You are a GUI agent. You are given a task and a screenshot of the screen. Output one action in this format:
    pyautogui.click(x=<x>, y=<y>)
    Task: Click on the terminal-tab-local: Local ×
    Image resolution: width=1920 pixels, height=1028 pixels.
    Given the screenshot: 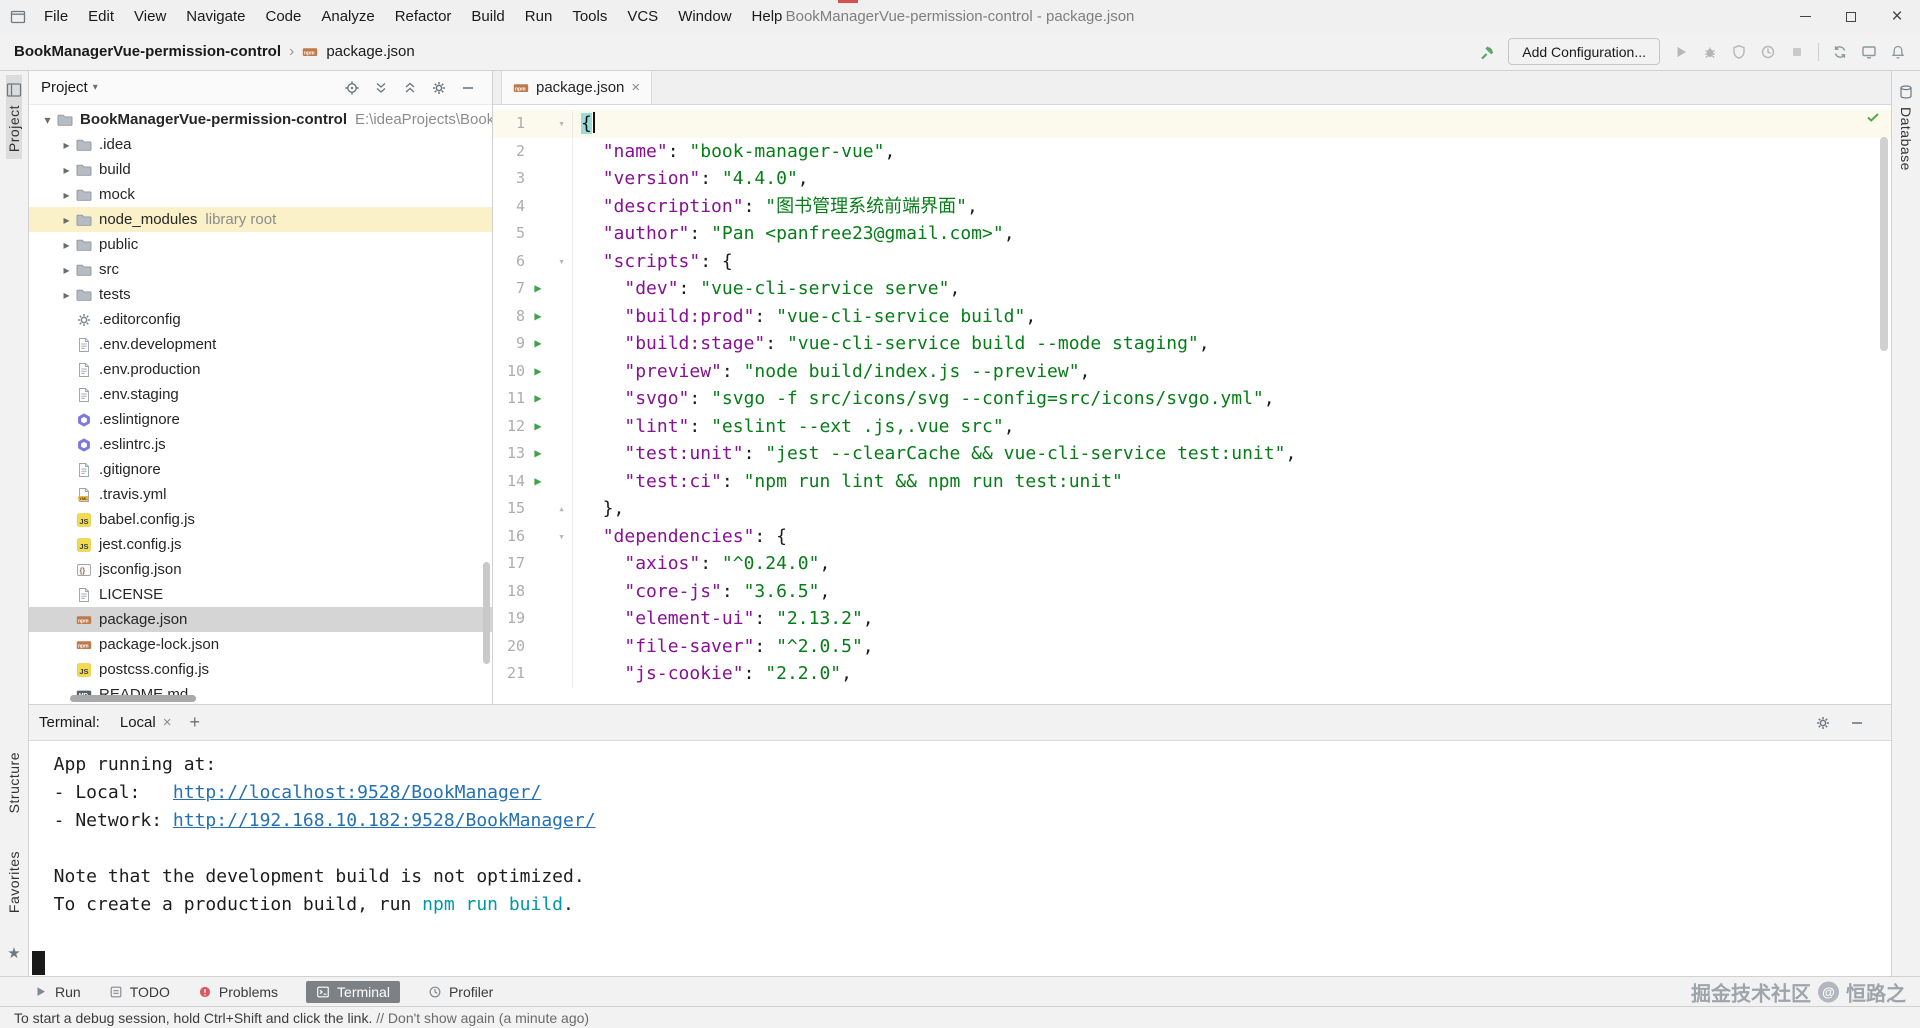 What is the action you would take?
    pyautogui.click(x=146, y=722)
    